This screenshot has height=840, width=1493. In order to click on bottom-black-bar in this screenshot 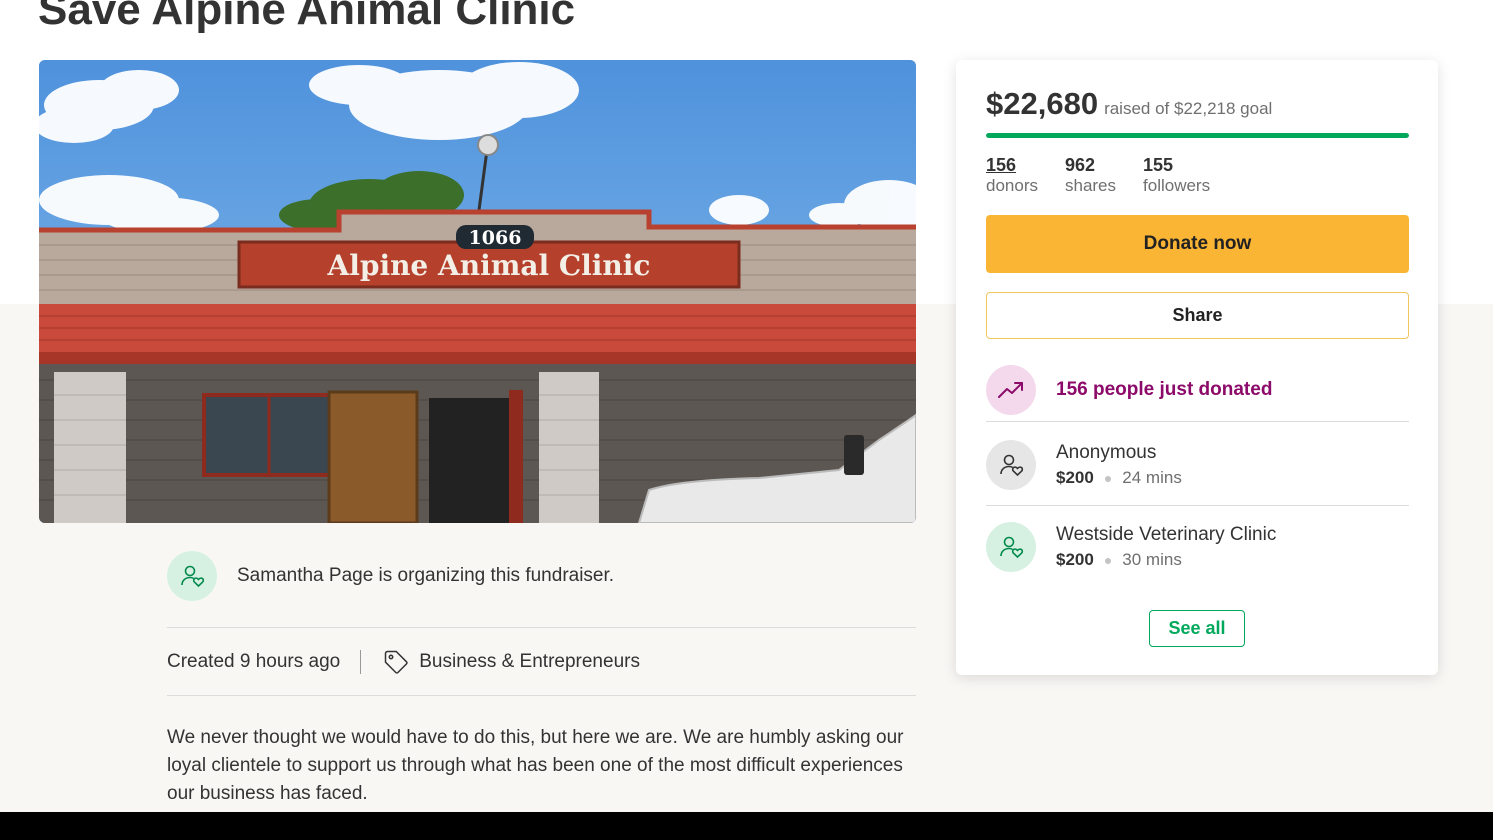, I will do `click(746, 826)`.